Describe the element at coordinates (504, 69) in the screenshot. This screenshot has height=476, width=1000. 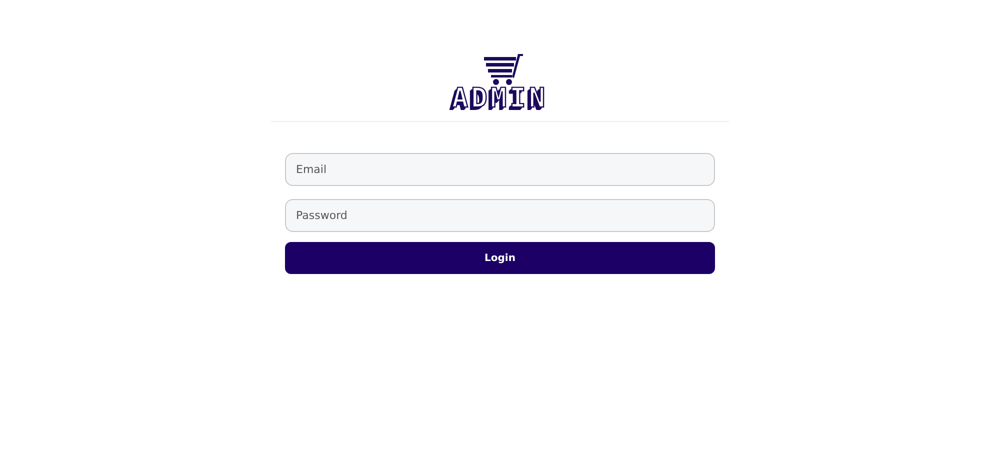
I see `cart-icon` at that location.